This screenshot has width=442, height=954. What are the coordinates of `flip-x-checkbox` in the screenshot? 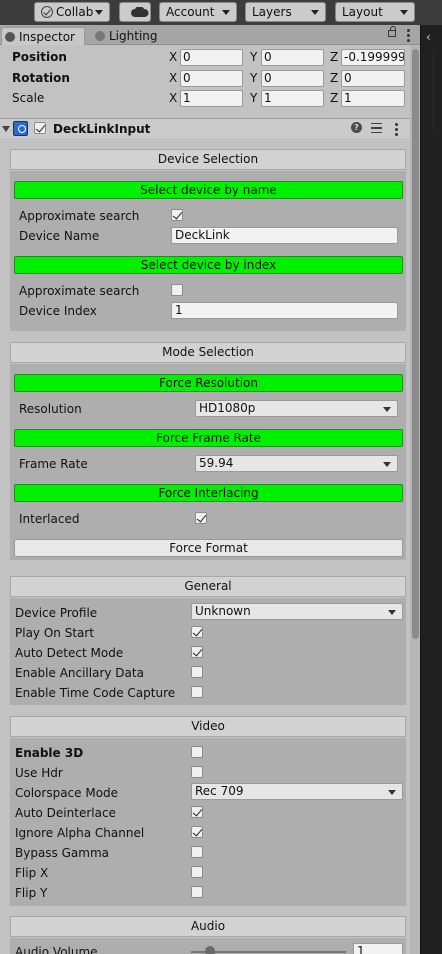 It's located at (197, 872).